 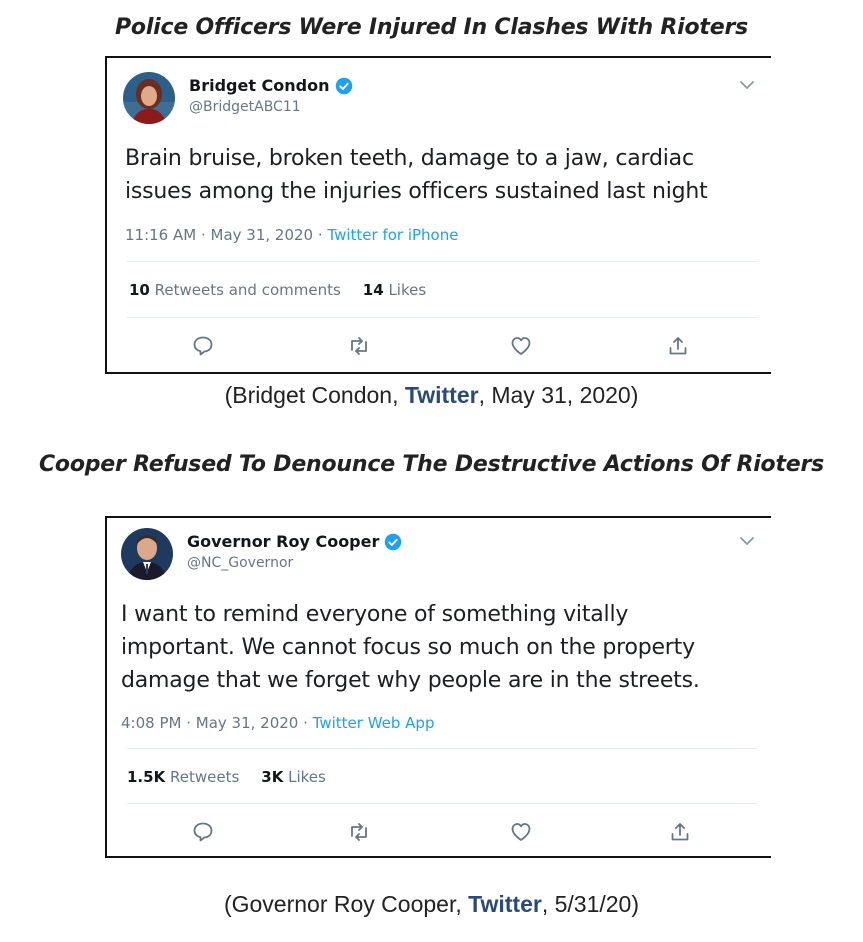 I want to click on caption-prefix: (Governor Roy Cooper,, so click(x=346, y=904).